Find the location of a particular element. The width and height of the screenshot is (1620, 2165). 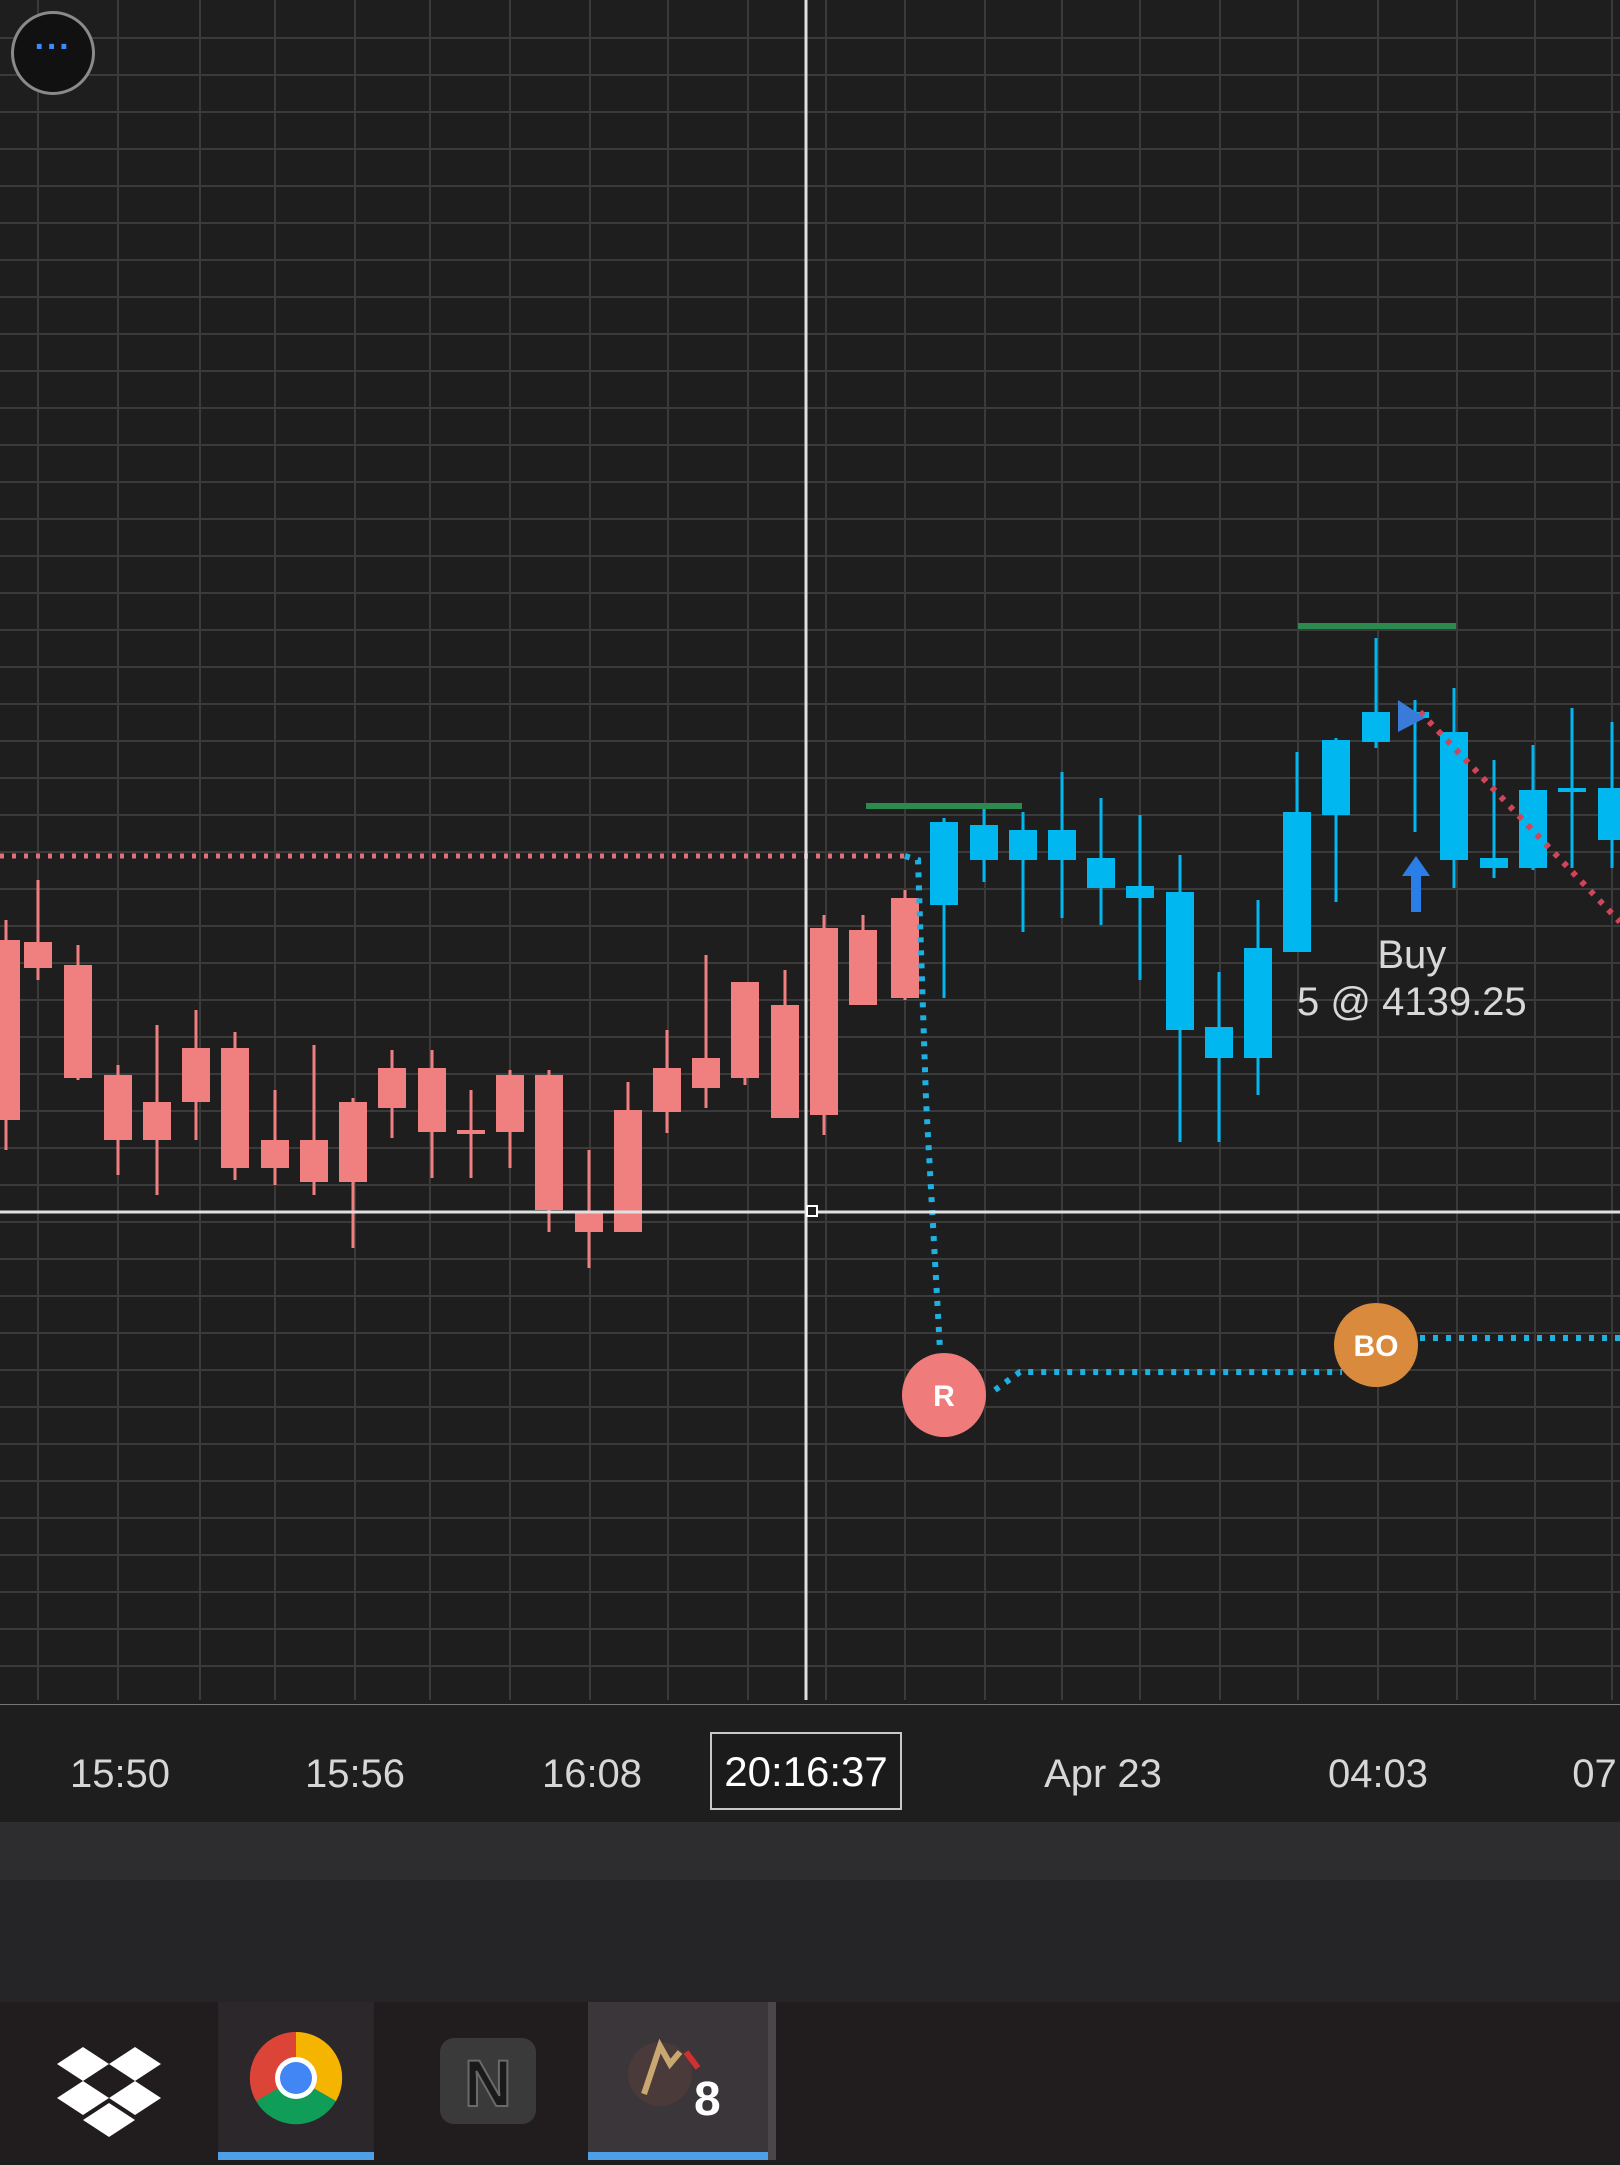

svg-text: N is located at coordinates (488, 2083).